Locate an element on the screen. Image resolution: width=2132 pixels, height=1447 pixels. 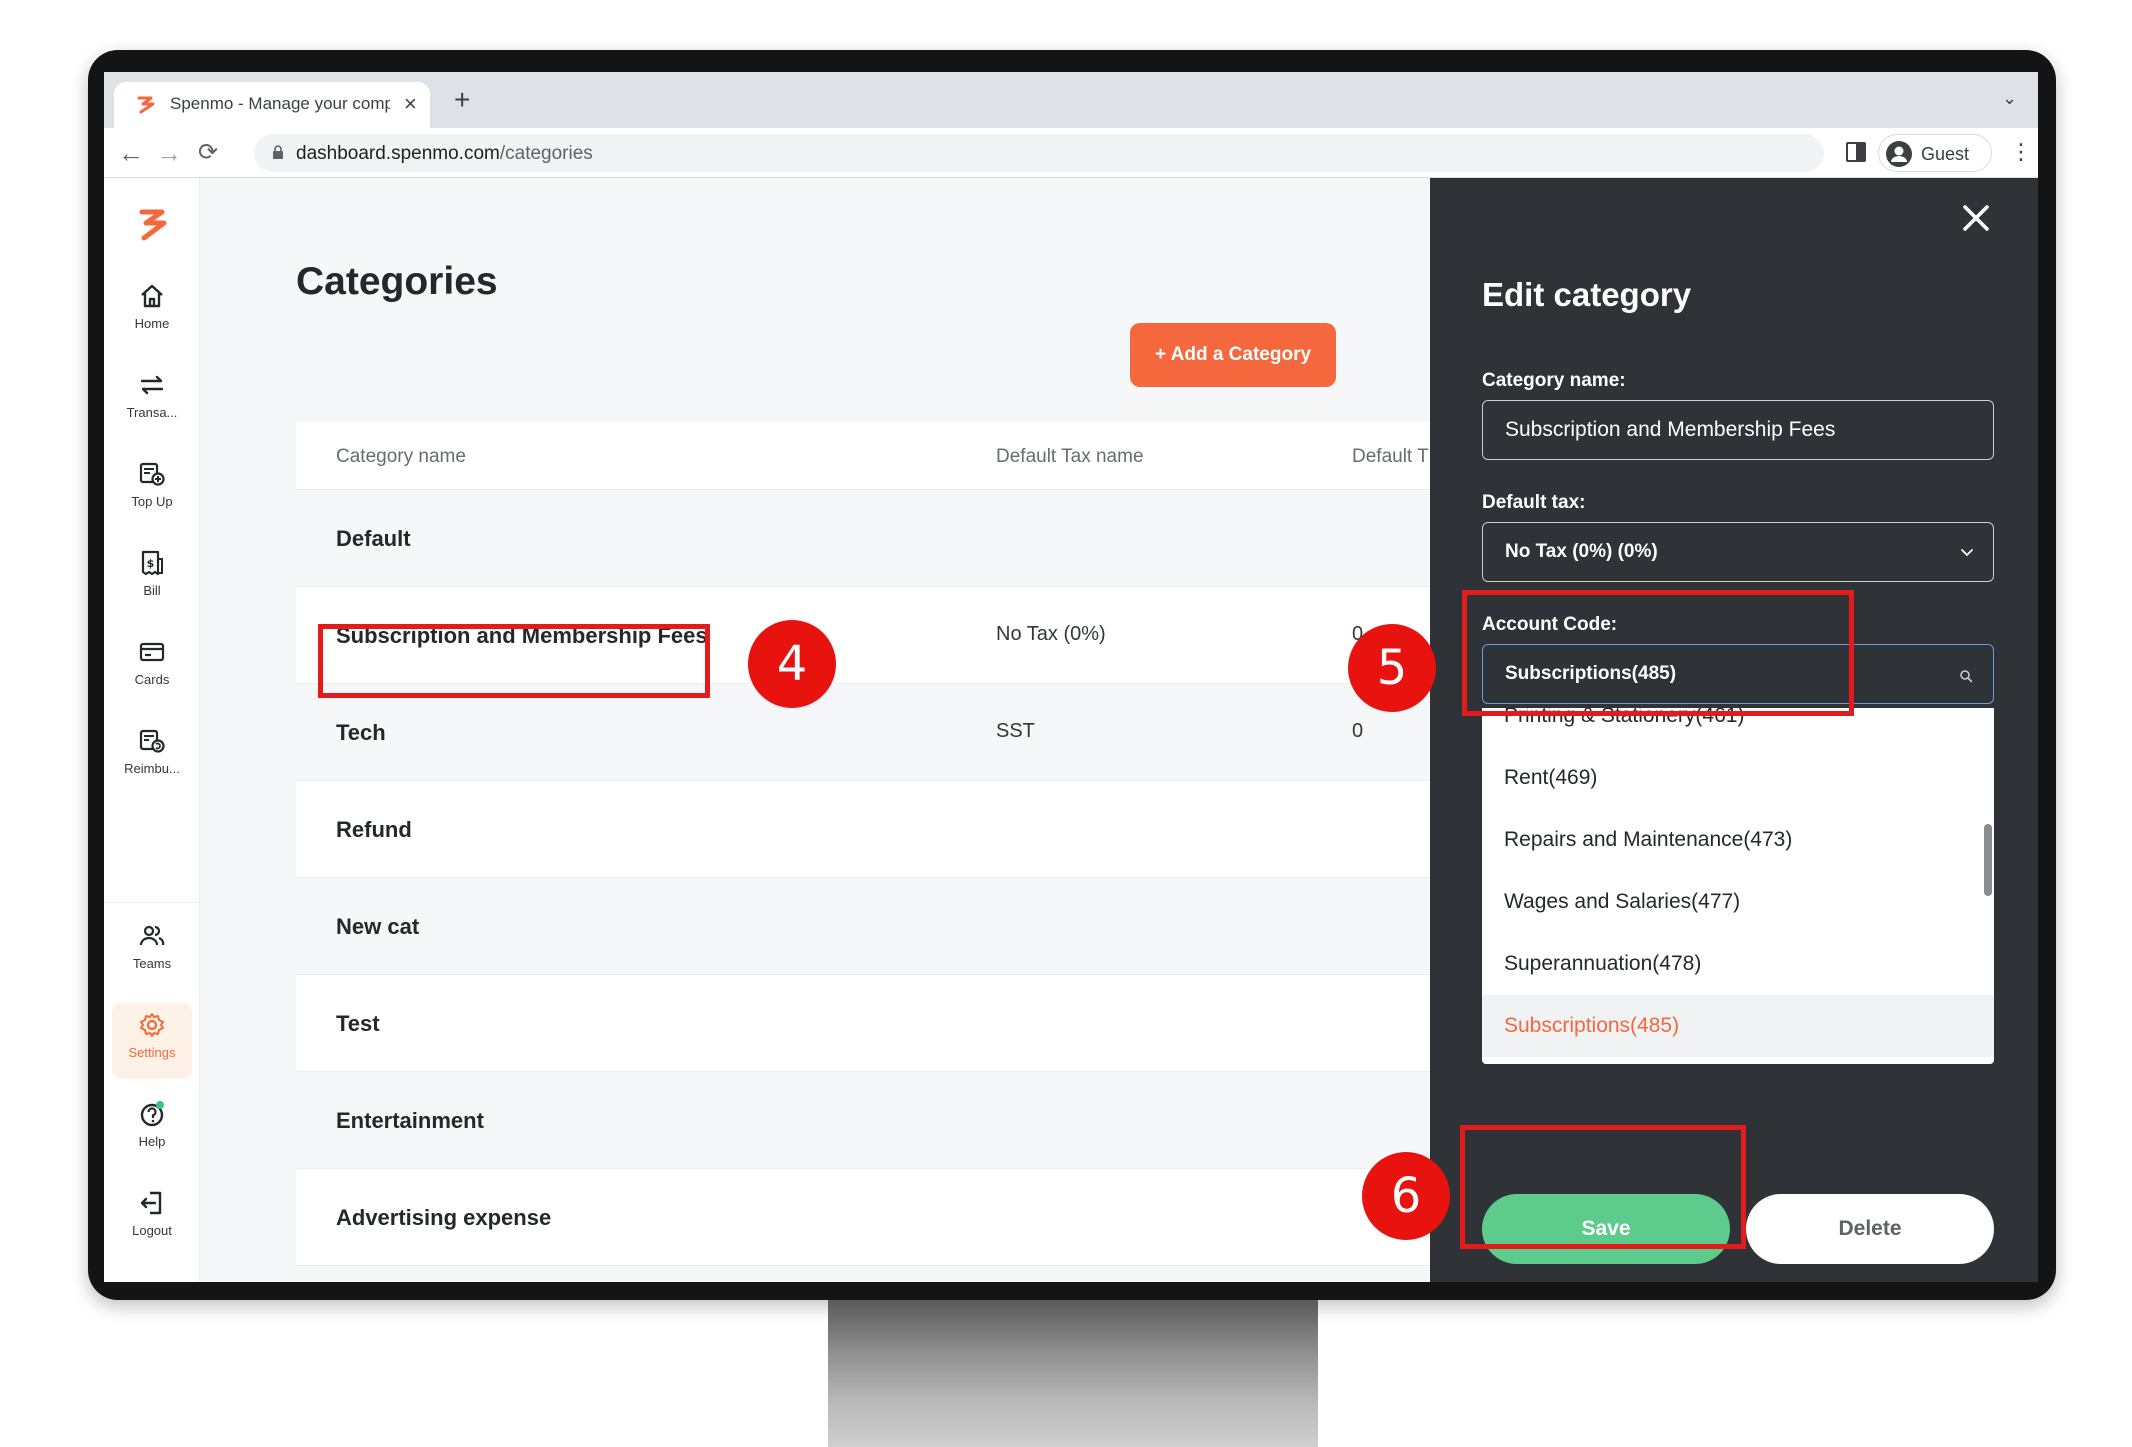
sidebar-item-label: Cards is located at coordinates (152, 679).